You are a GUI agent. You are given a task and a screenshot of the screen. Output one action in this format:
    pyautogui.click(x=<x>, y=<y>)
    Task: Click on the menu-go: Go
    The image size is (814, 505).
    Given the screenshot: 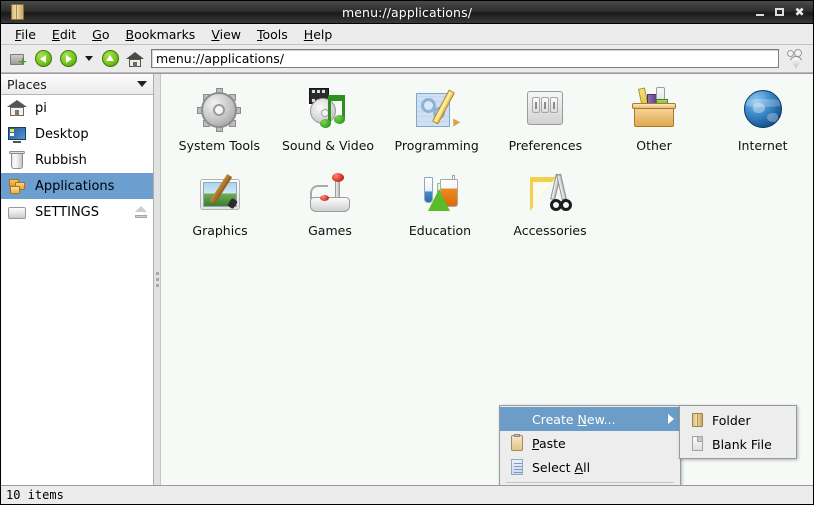 What is the action you would take?
    pyautogui.click(x=100, y=34)
    